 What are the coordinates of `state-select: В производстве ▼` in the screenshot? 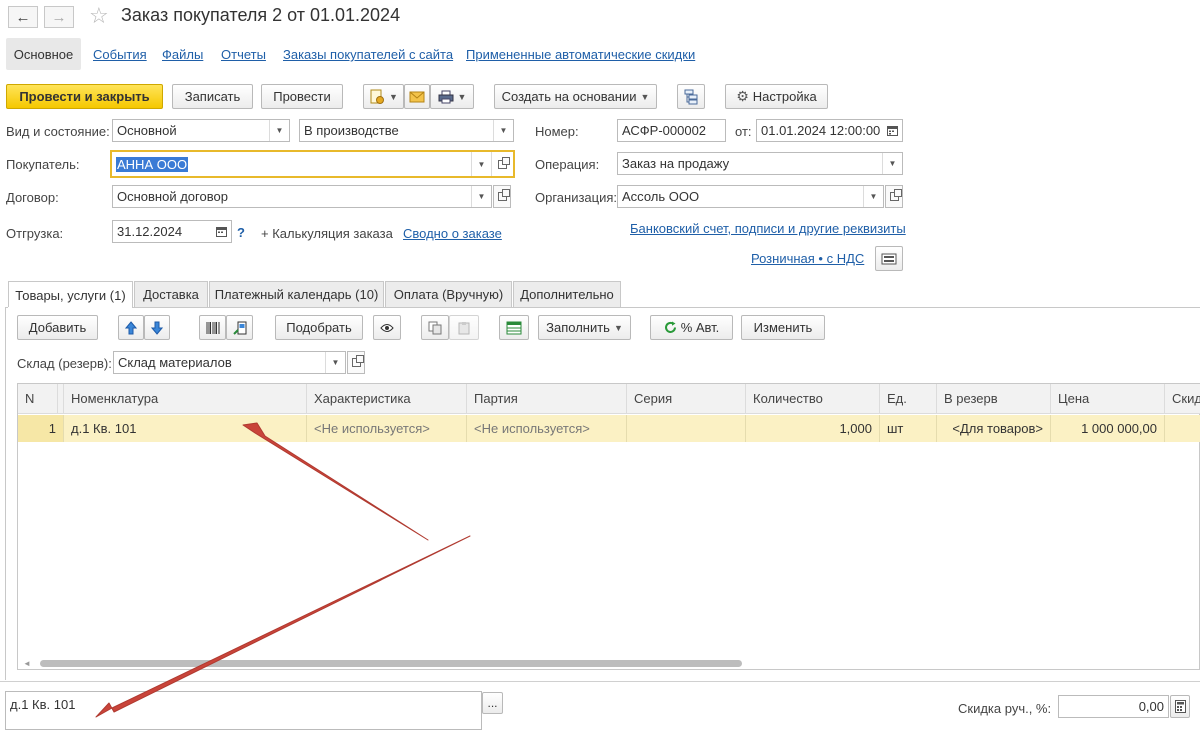 It's located at (406, 130).